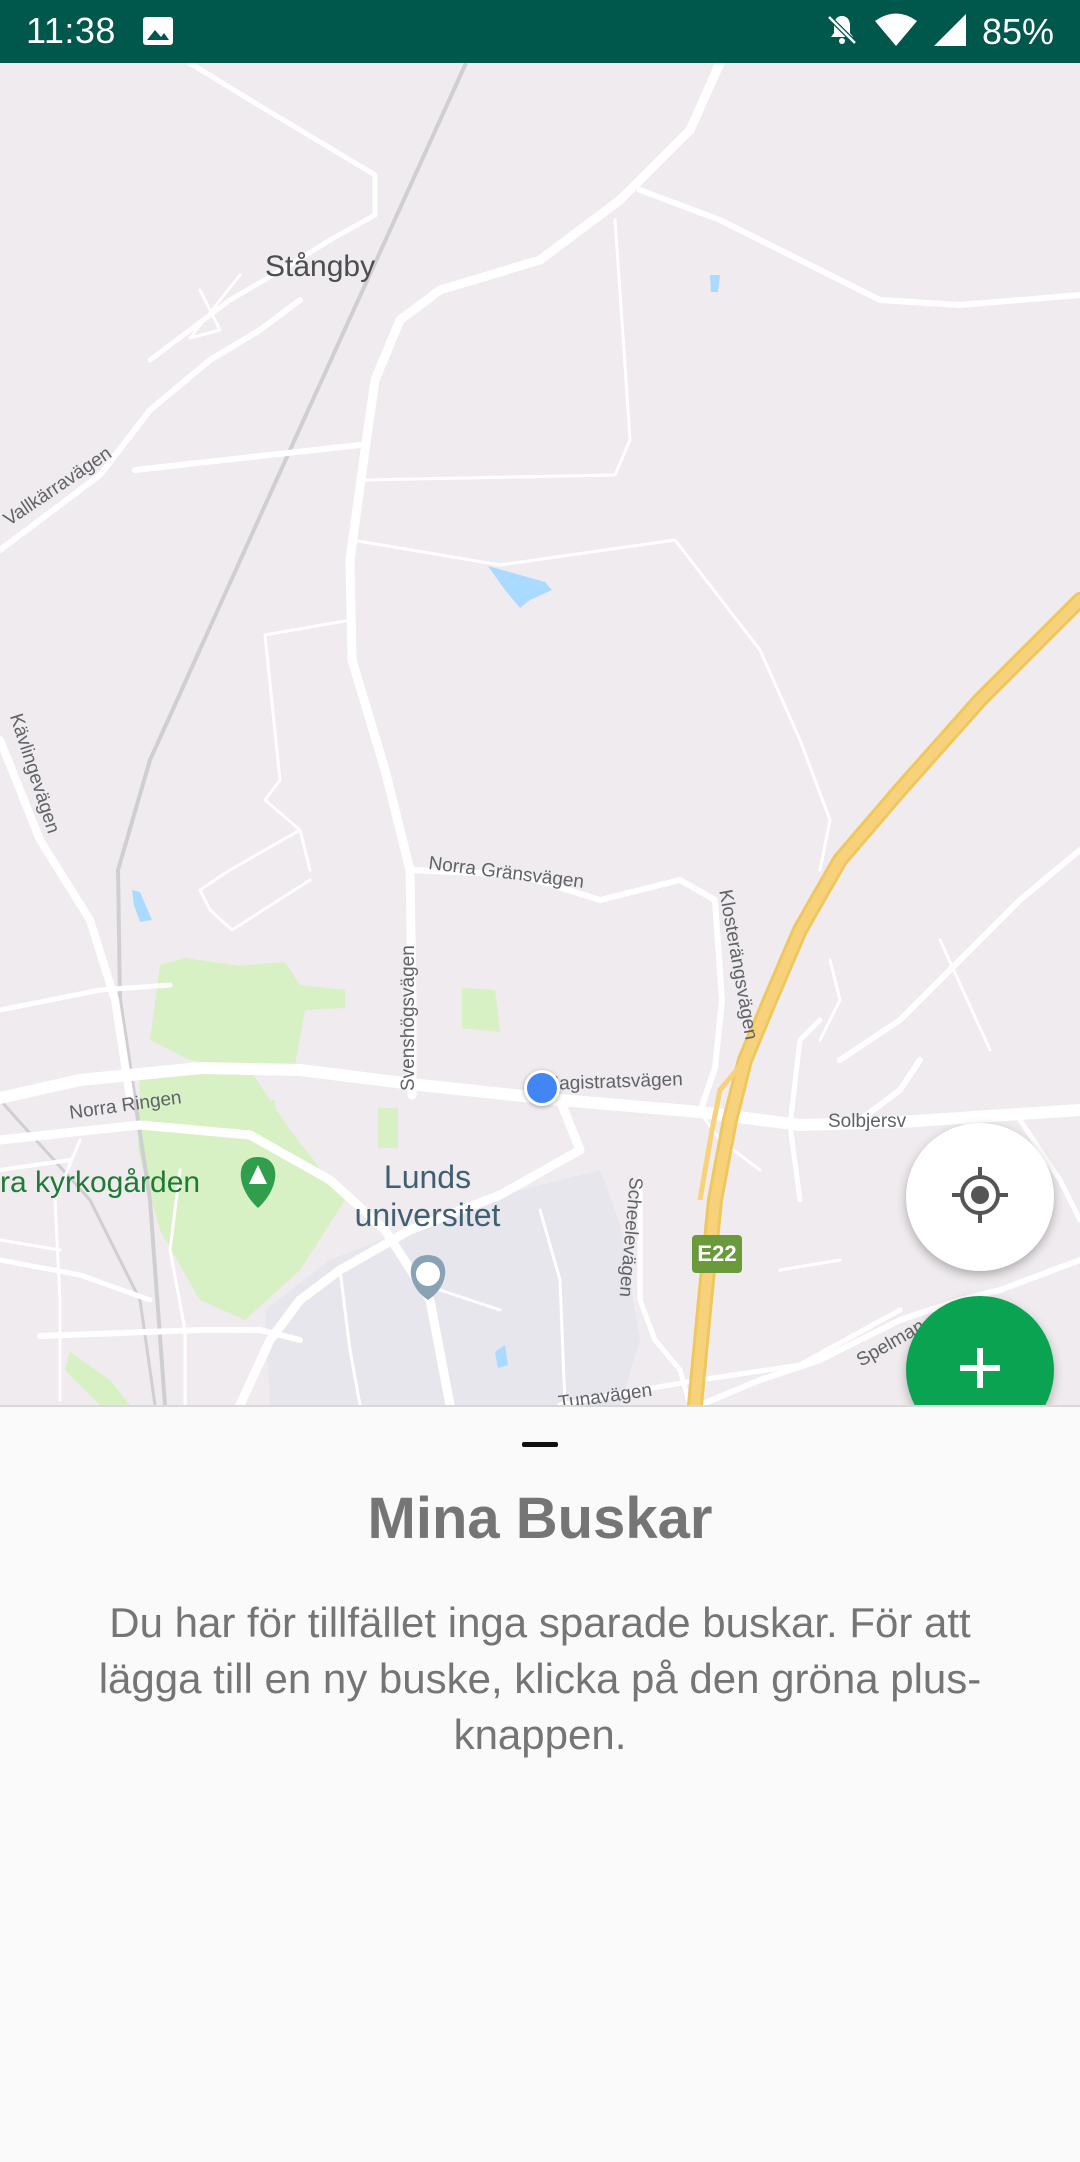 The height and width of the screenshot is (2162, 1080). Describe the element at coordinates (540, 31) in the screenshot. I see `status-bar: 11:38 85%` at that location.